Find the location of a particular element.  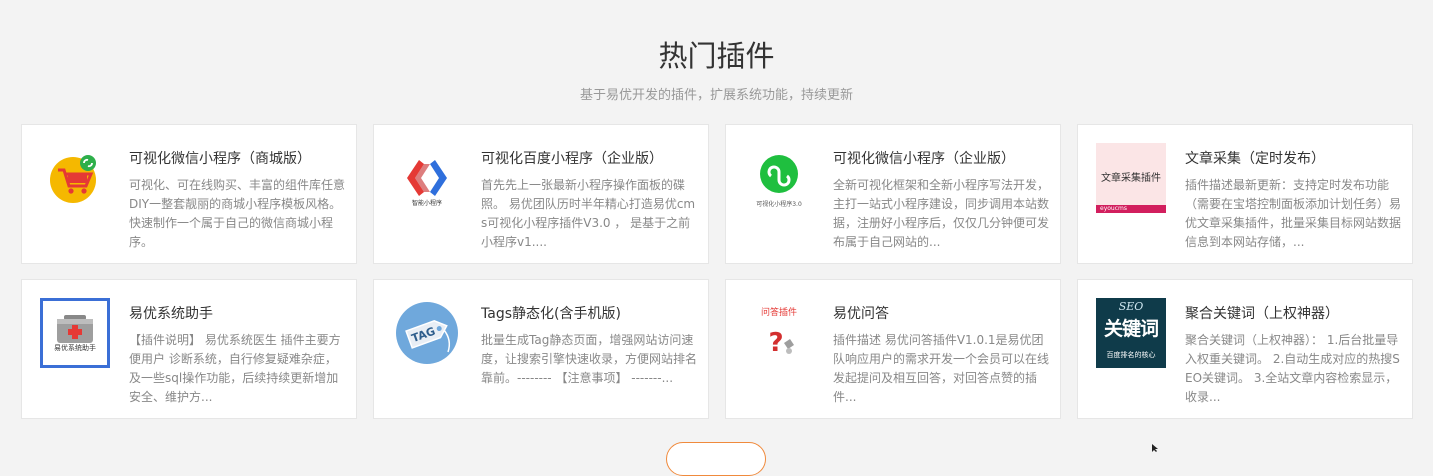

plugin-name: Tags静态化(含手机版) is located at coordinates (589, 314).